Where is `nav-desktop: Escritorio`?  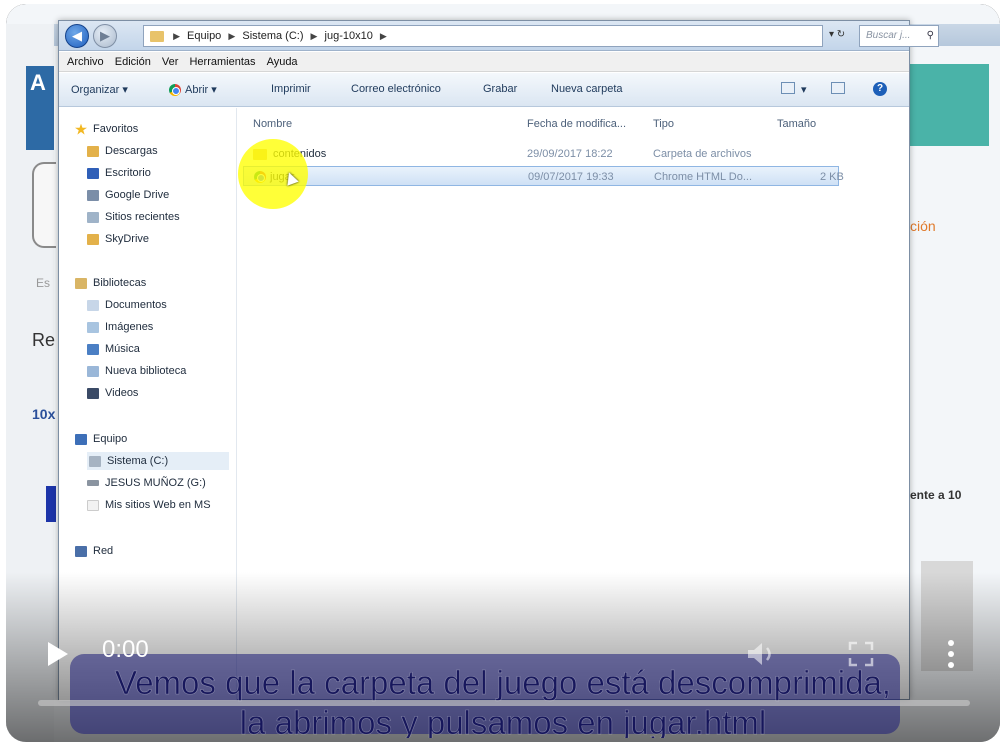
nav-desktop: Escritorio is located at coordinates (119, 173).